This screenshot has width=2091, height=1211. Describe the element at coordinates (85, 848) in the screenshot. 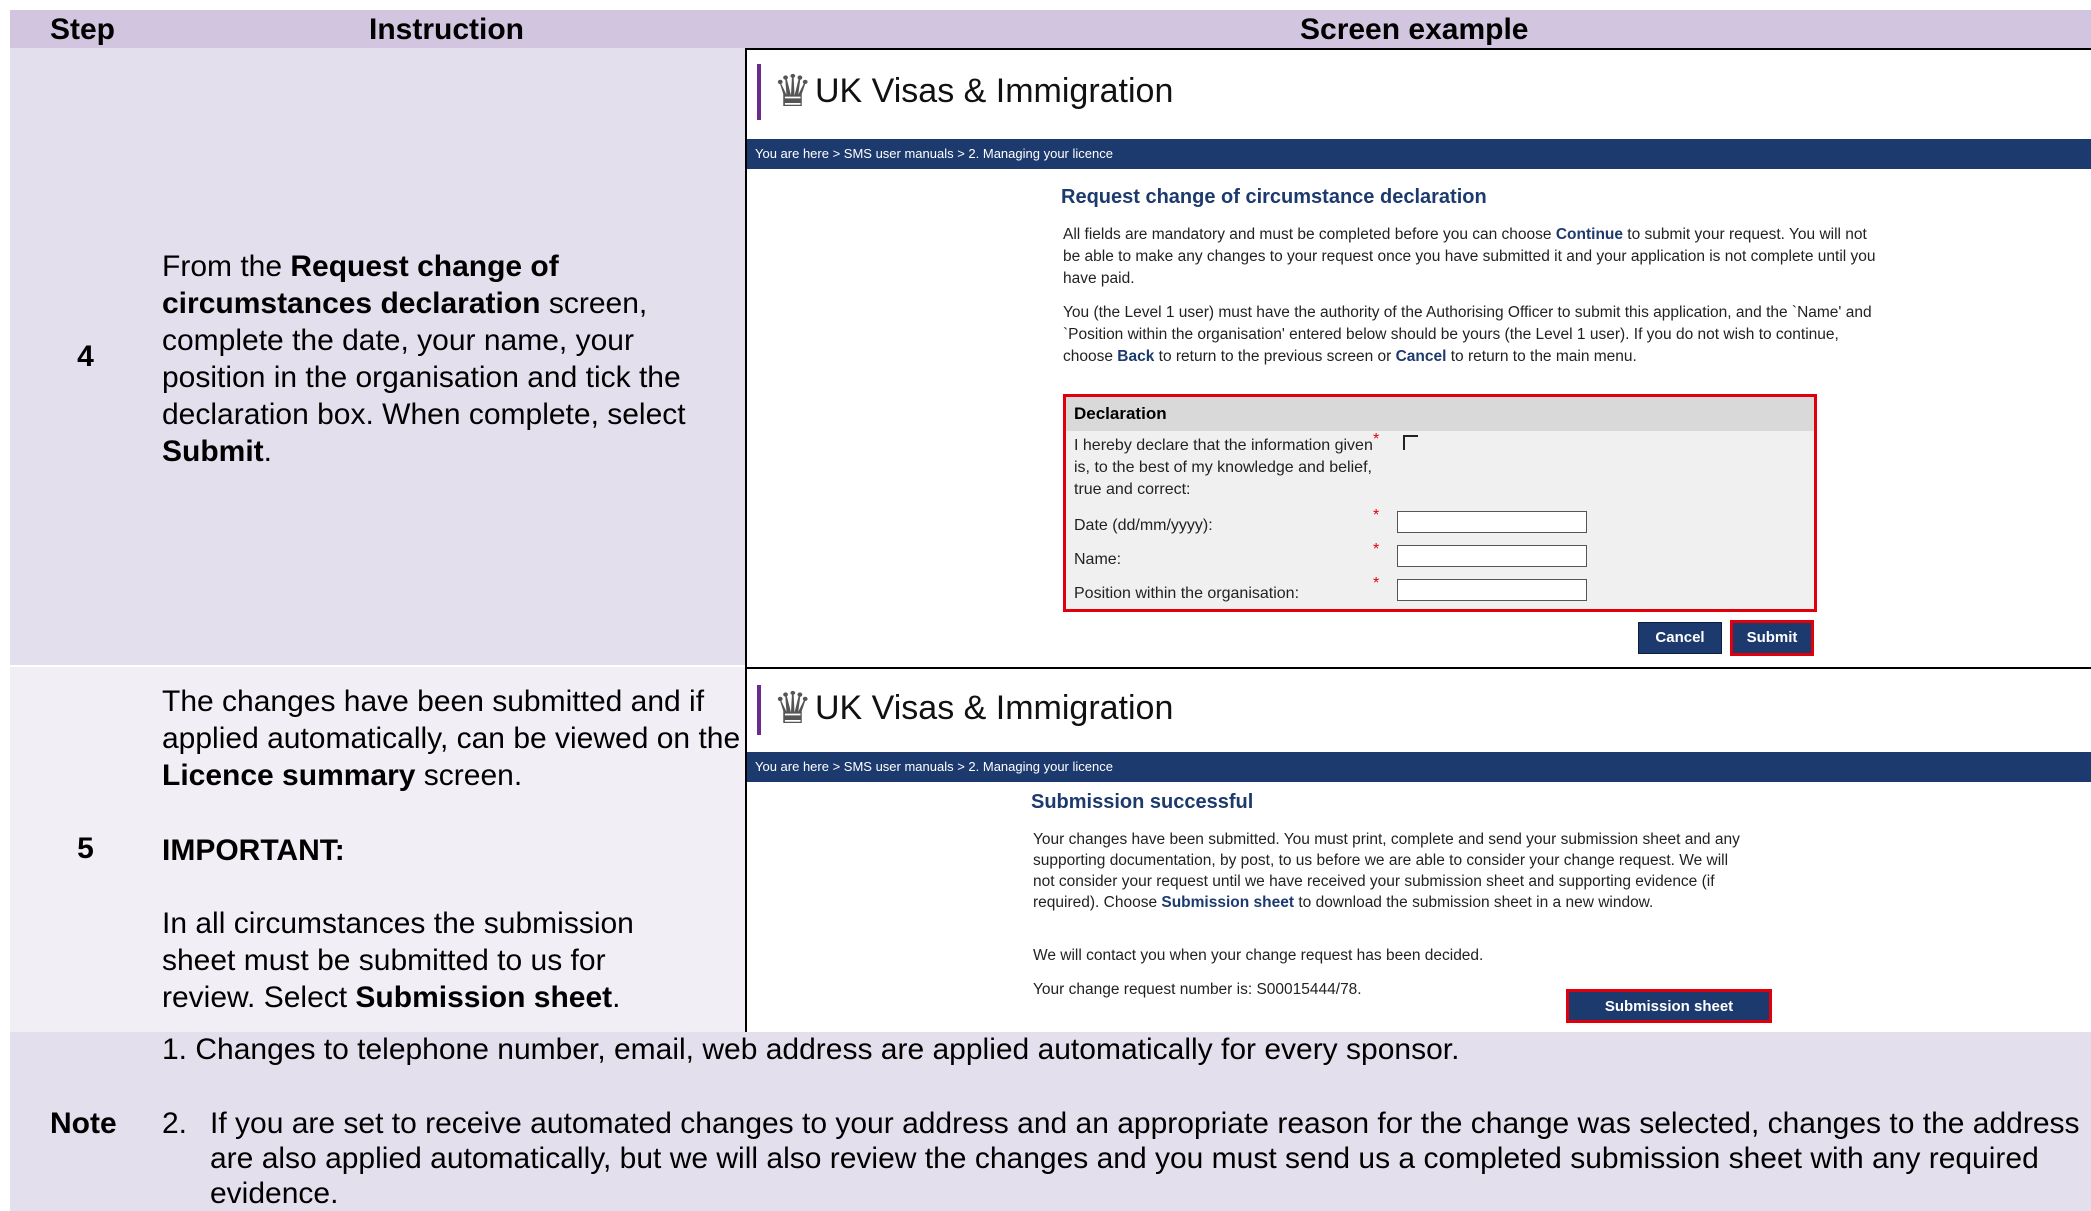

I see `step-5-number: 5` at that location.